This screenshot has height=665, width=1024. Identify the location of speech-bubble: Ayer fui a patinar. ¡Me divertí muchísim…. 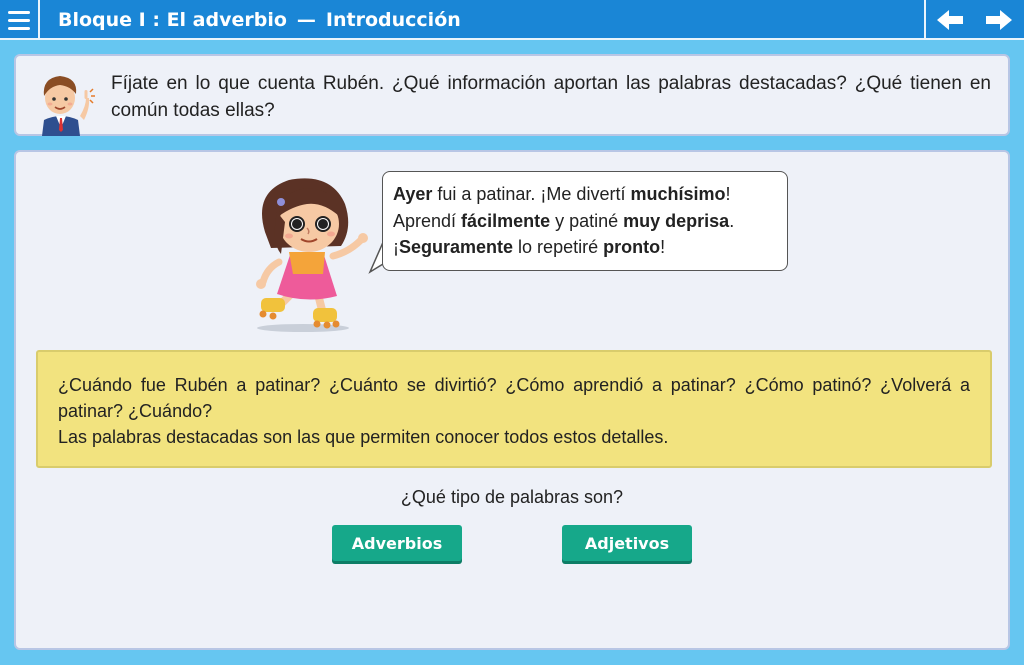
(585, 221).